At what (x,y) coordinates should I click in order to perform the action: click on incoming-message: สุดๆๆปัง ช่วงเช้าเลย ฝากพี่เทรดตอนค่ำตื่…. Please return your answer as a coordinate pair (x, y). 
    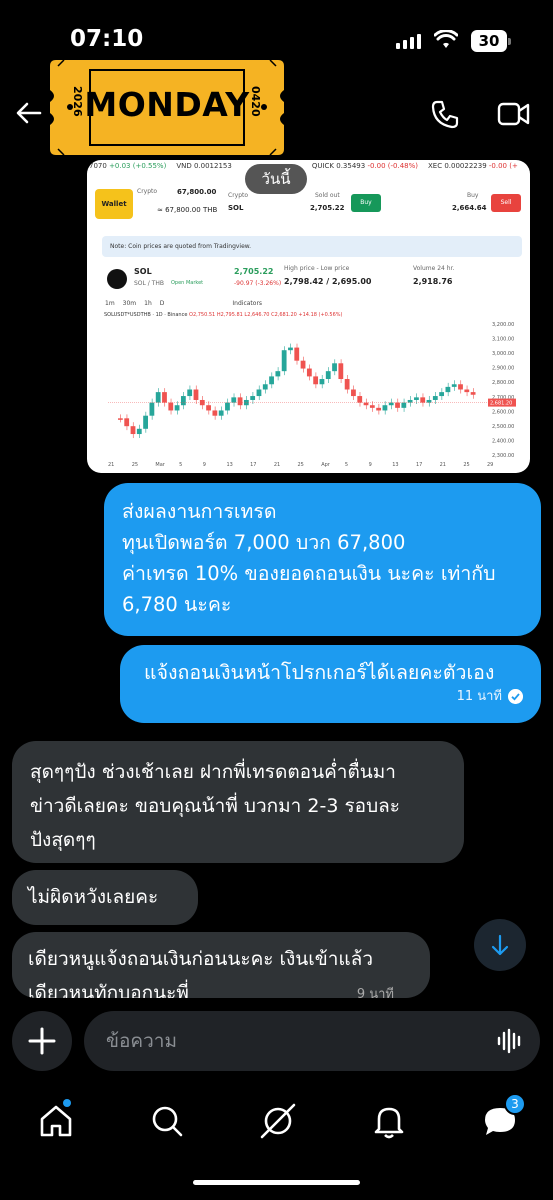
    Looking at the image, I should click on (238, 802).